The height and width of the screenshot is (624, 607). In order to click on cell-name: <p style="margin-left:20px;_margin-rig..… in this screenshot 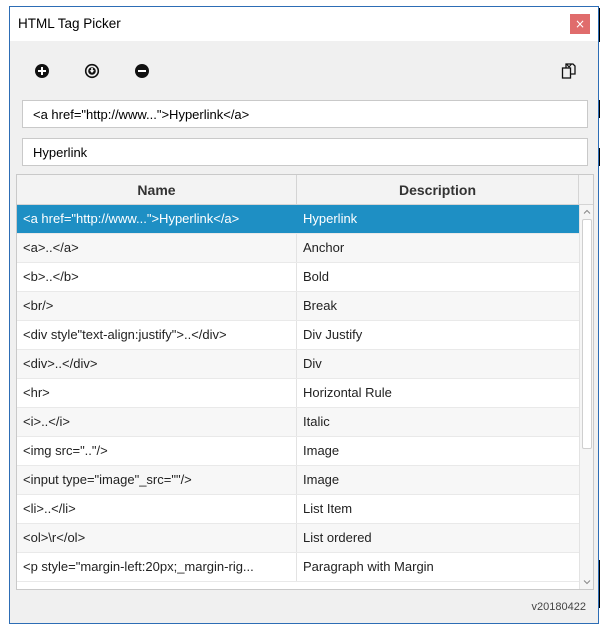, I will do `click(157, 567)`.